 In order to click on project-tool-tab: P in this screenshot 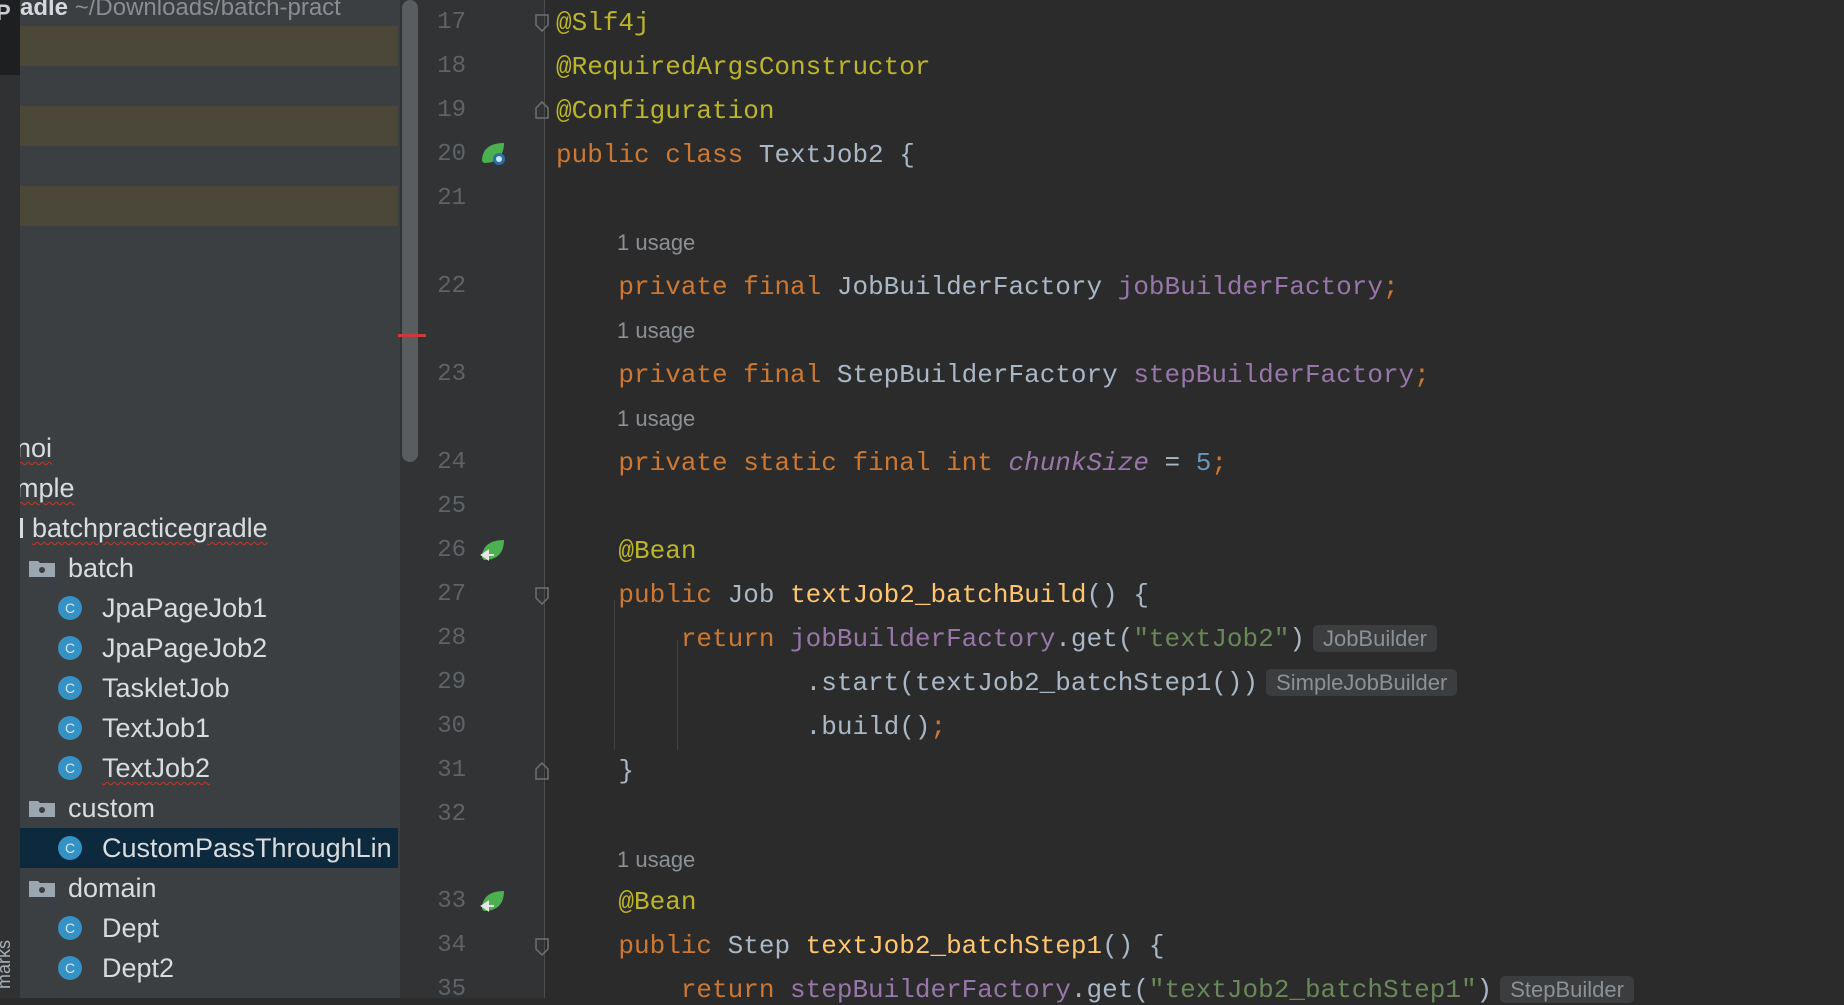, I will do `click(10, 37)`.